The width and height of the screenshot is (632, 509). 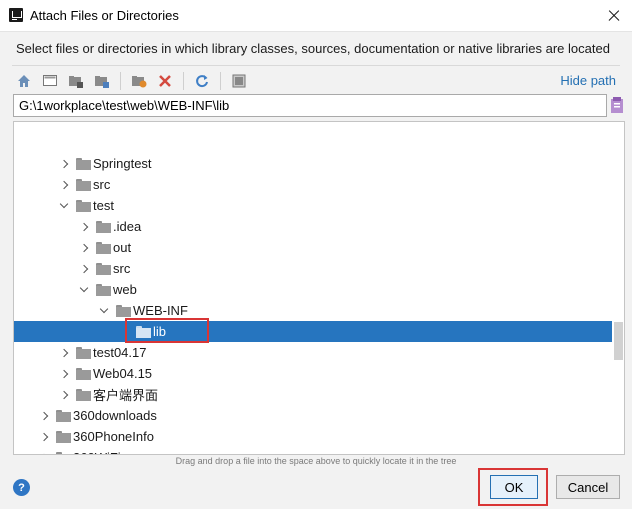 What do you see at coordinates (313, 163) in the screenshot?
I see `tree-row: Springtest` at bounding box center [313, 163].